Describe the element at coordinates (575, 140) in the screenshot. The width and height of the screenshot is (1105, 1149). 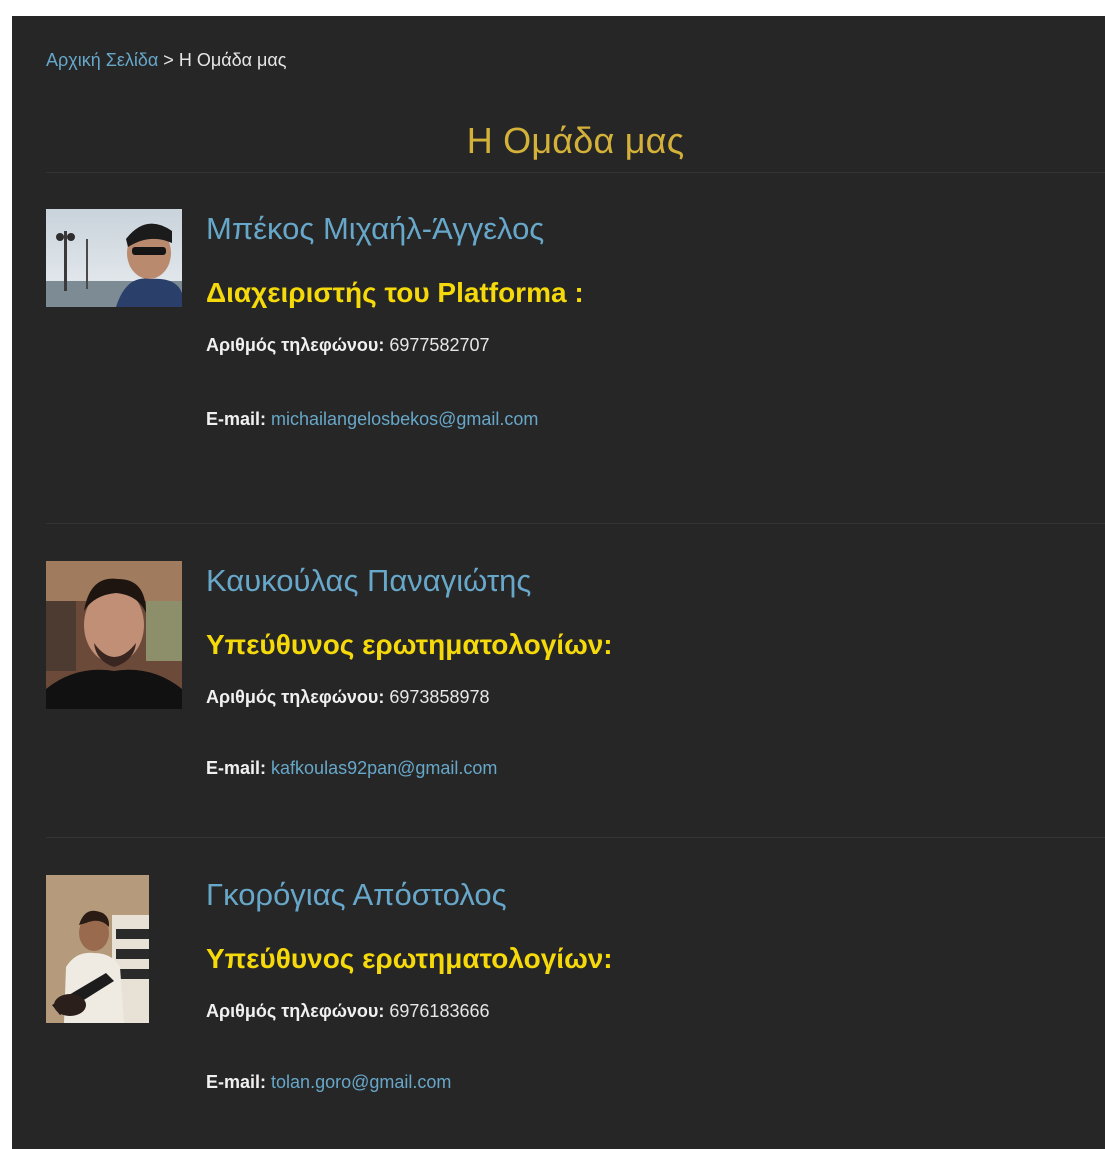
I see `page-title: Η Ομάδα μας` at that location.